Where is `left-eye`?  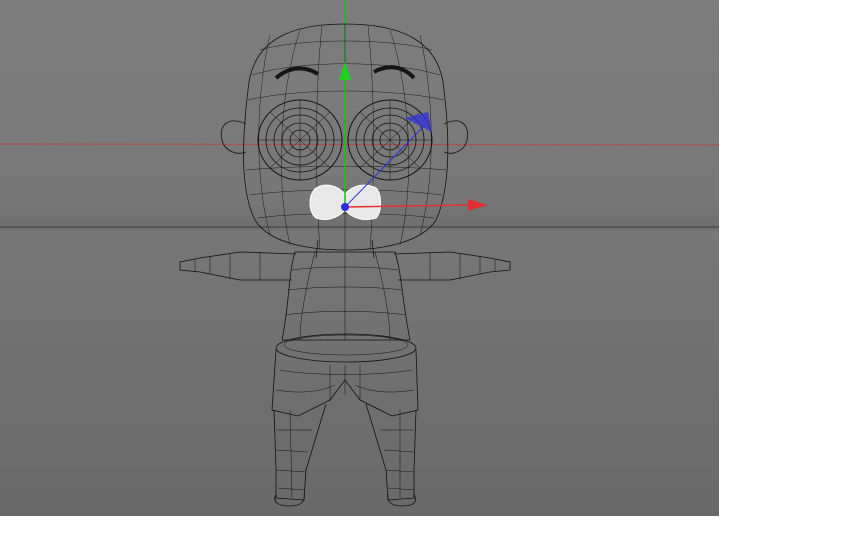 left-eye is located at coordinates (300, 140).